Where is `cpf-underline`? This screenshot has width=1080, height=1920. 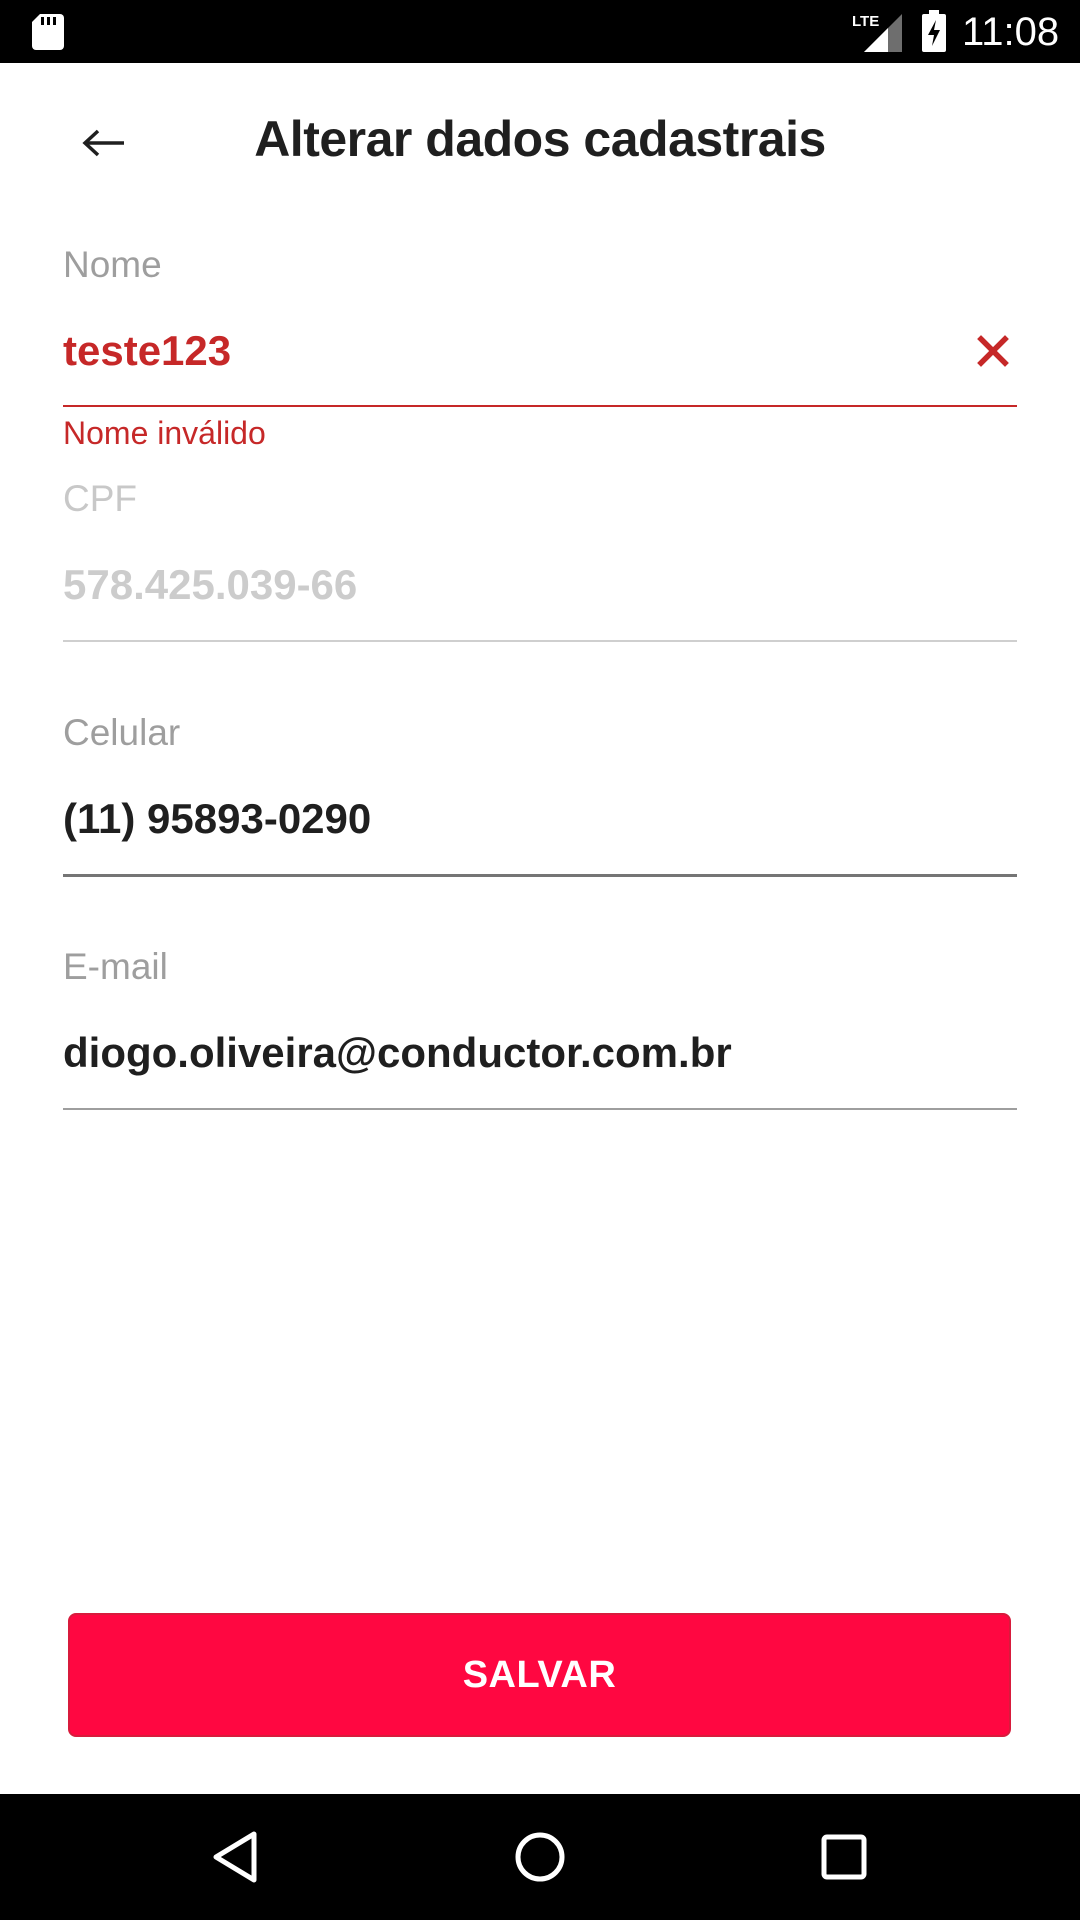 cpf-underline is located at coordinates (540, 641).